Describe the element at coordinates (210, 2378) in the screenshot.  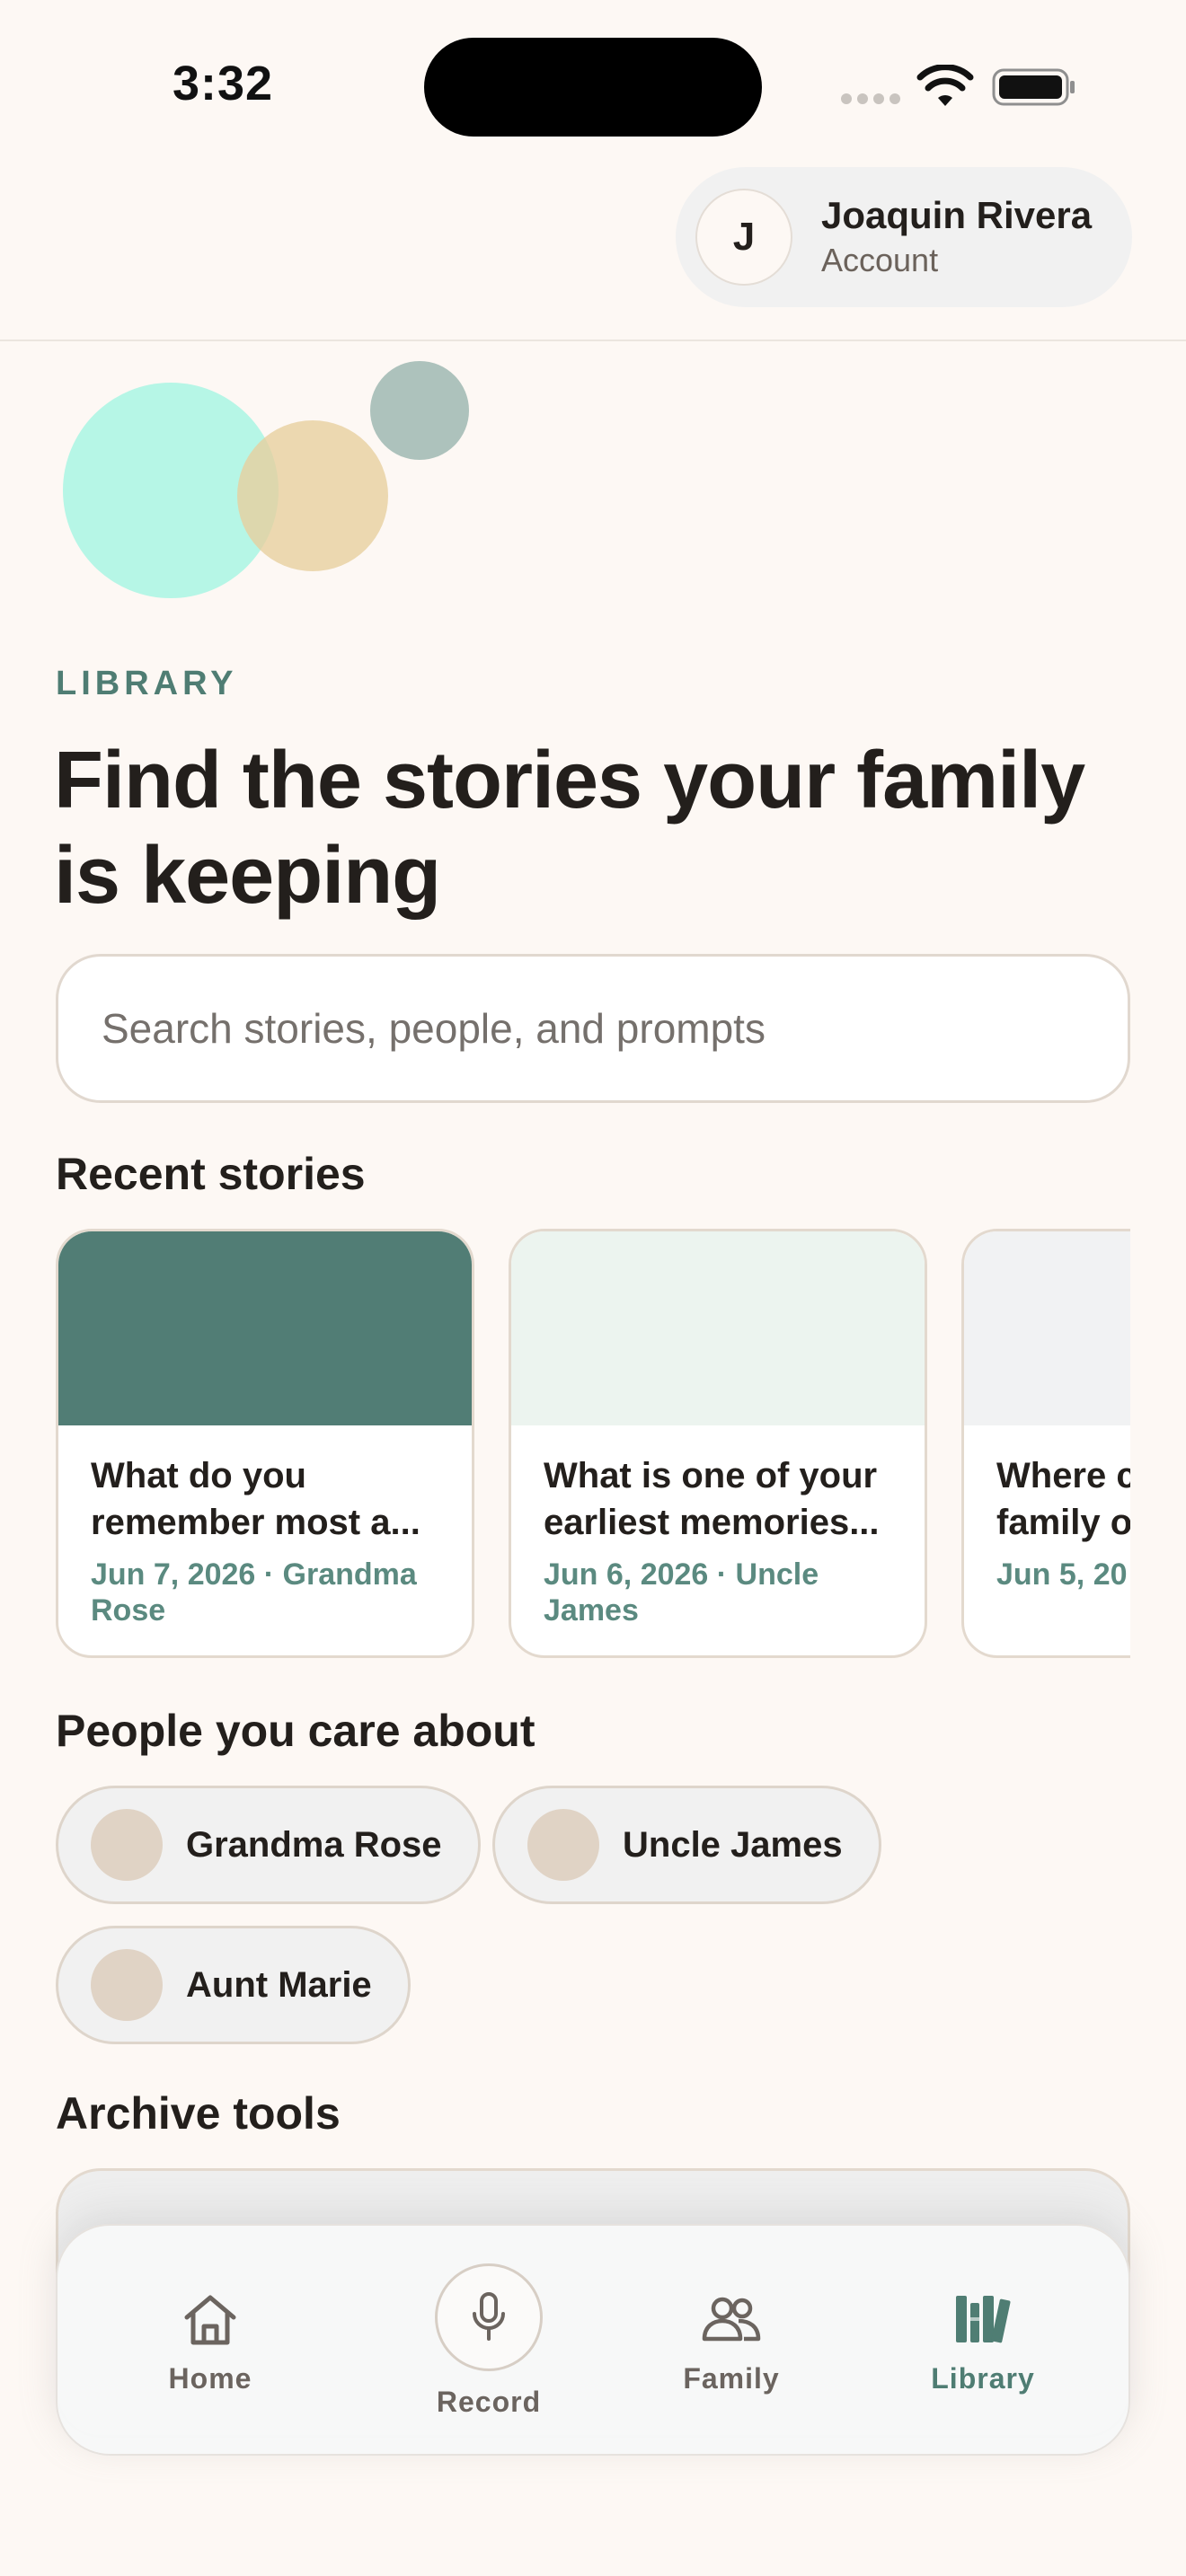
I see `tab-home-label: Home` at that location.